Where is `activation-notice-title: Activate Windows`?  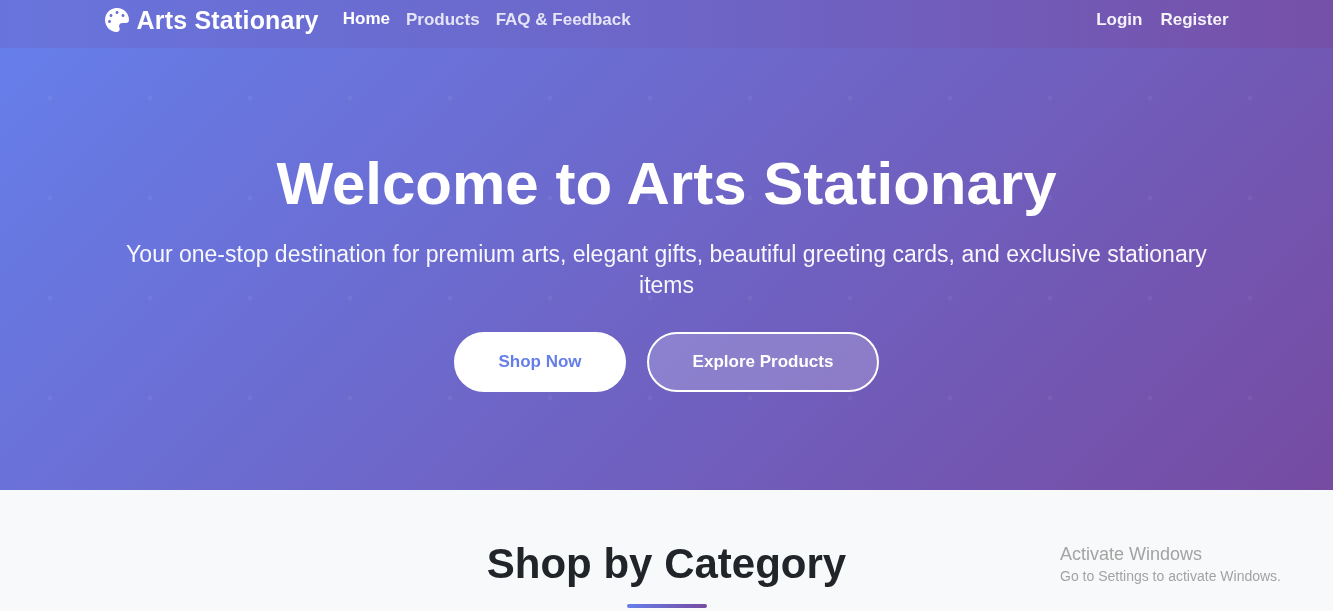
activation-notice-title: Activate Windows is located at coordinates (1132, 554).